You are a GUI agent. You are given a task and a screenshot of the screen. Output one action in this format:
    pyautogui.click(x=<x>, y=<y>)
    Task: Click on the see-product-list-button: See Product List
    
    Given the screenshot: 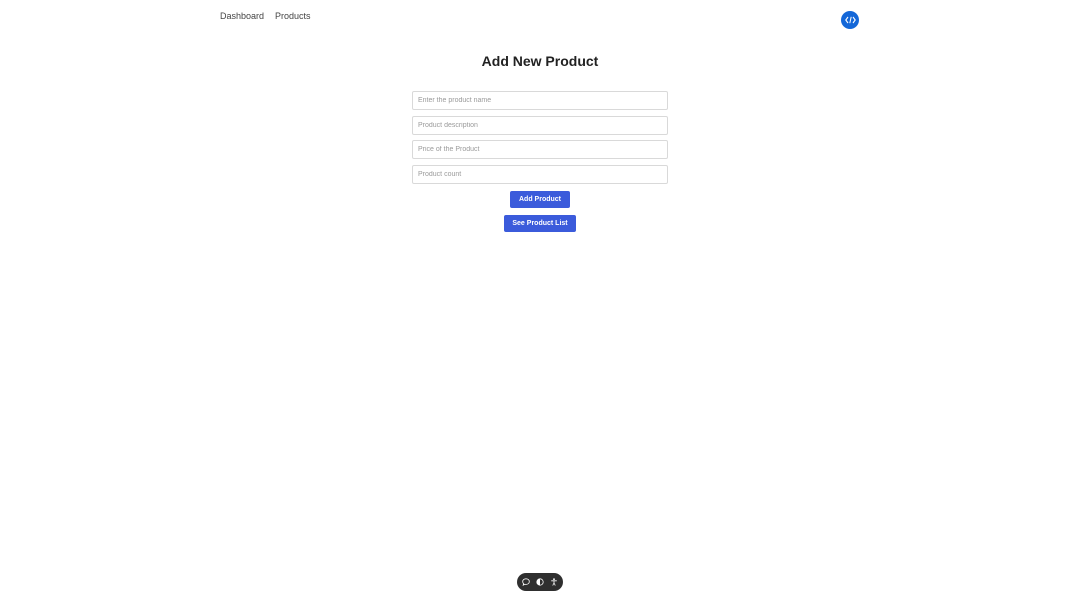 What is the action you would take?
    pyautogui.click(x=540, y=223)
    